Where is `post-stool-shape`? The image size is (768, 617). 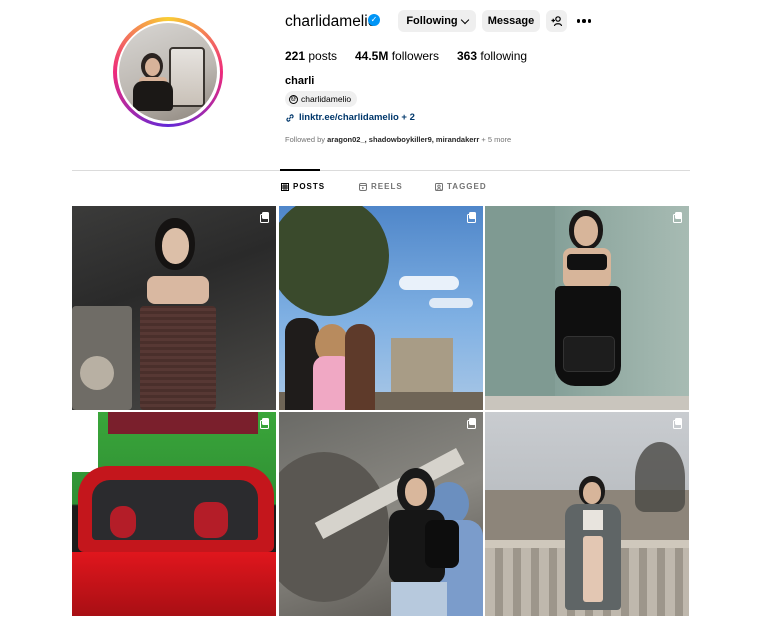 post-stool-shape is located at coordinates (97, 373).